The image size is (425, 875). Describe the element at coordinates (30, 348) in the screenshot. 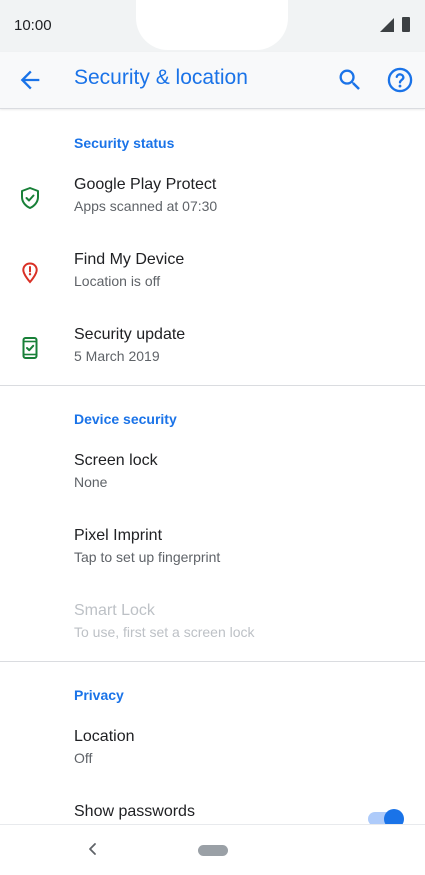

I see `phone-check-icon` at that location.